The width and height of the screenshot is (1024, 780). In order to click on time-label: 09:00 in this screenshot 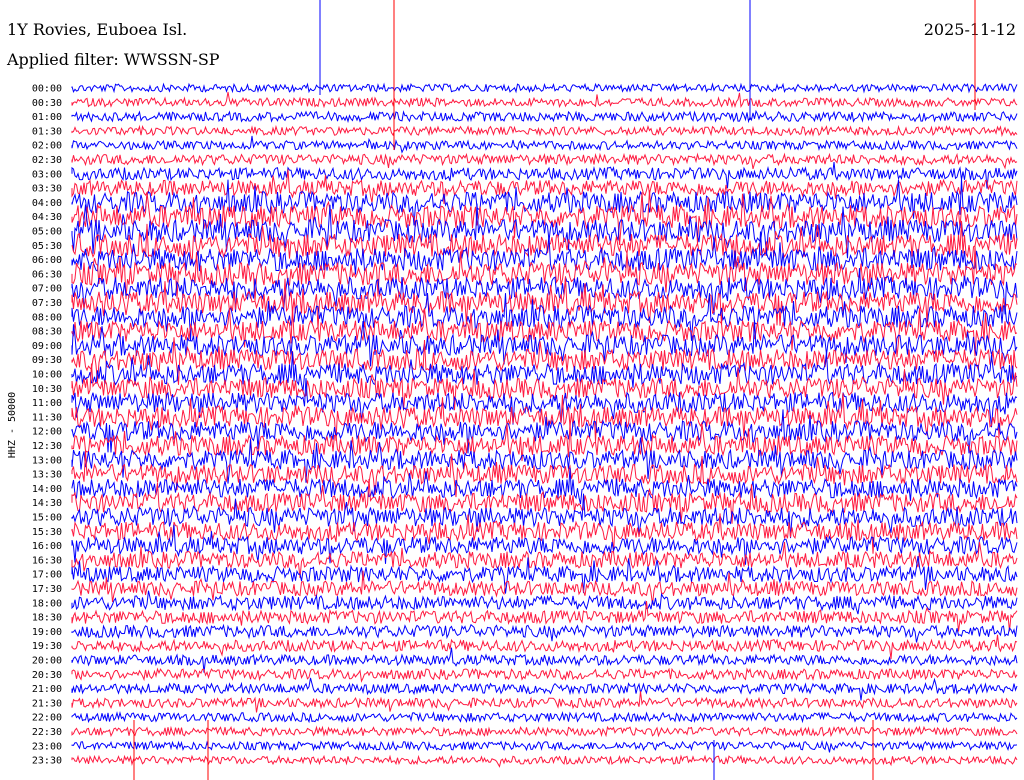, I will do `click(47, 346)`.